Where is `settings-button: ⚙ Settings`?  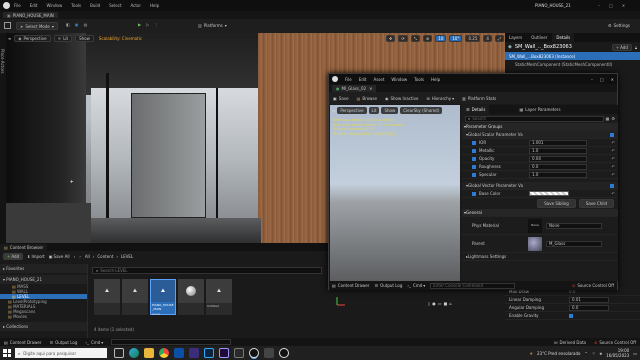 settings-button: ⚙ Settings is located at coordinates (619, 25).